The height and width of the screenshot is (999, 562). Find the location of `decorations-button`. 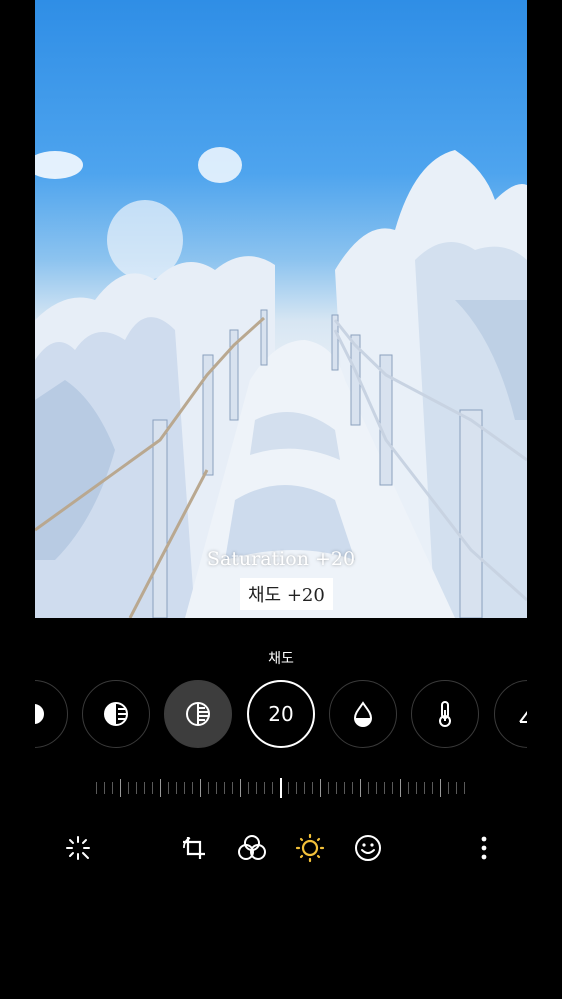

decorations-button is located at coordinates (368, 848).